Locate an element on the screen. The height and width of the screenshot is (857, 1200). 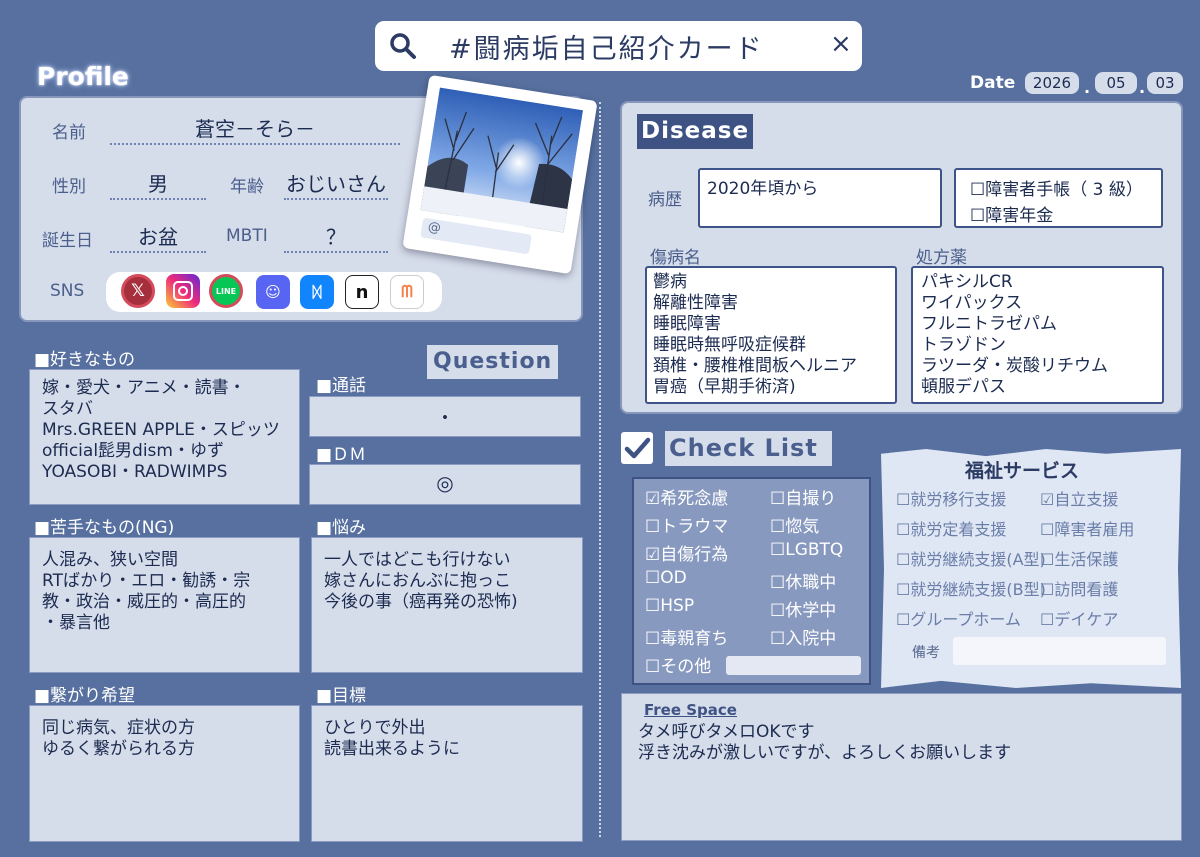
profile-heading: Profile is located at coordinates (83, 76).